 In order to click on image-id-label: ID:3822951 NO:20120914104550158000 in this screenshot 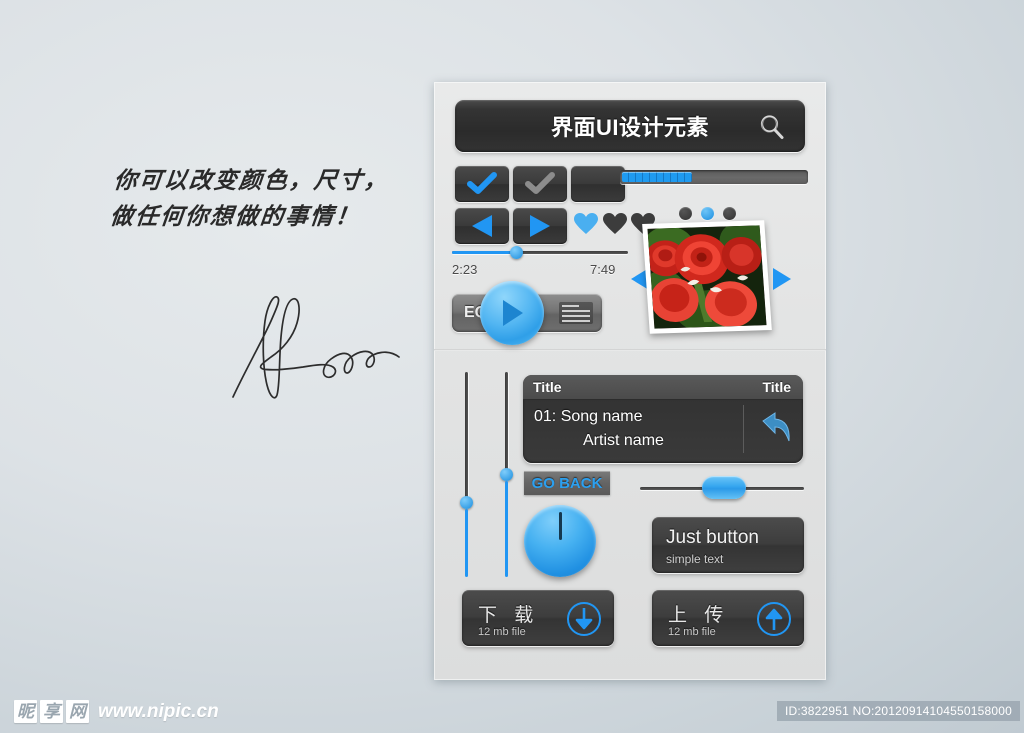, I will do `click(898, 711)`.